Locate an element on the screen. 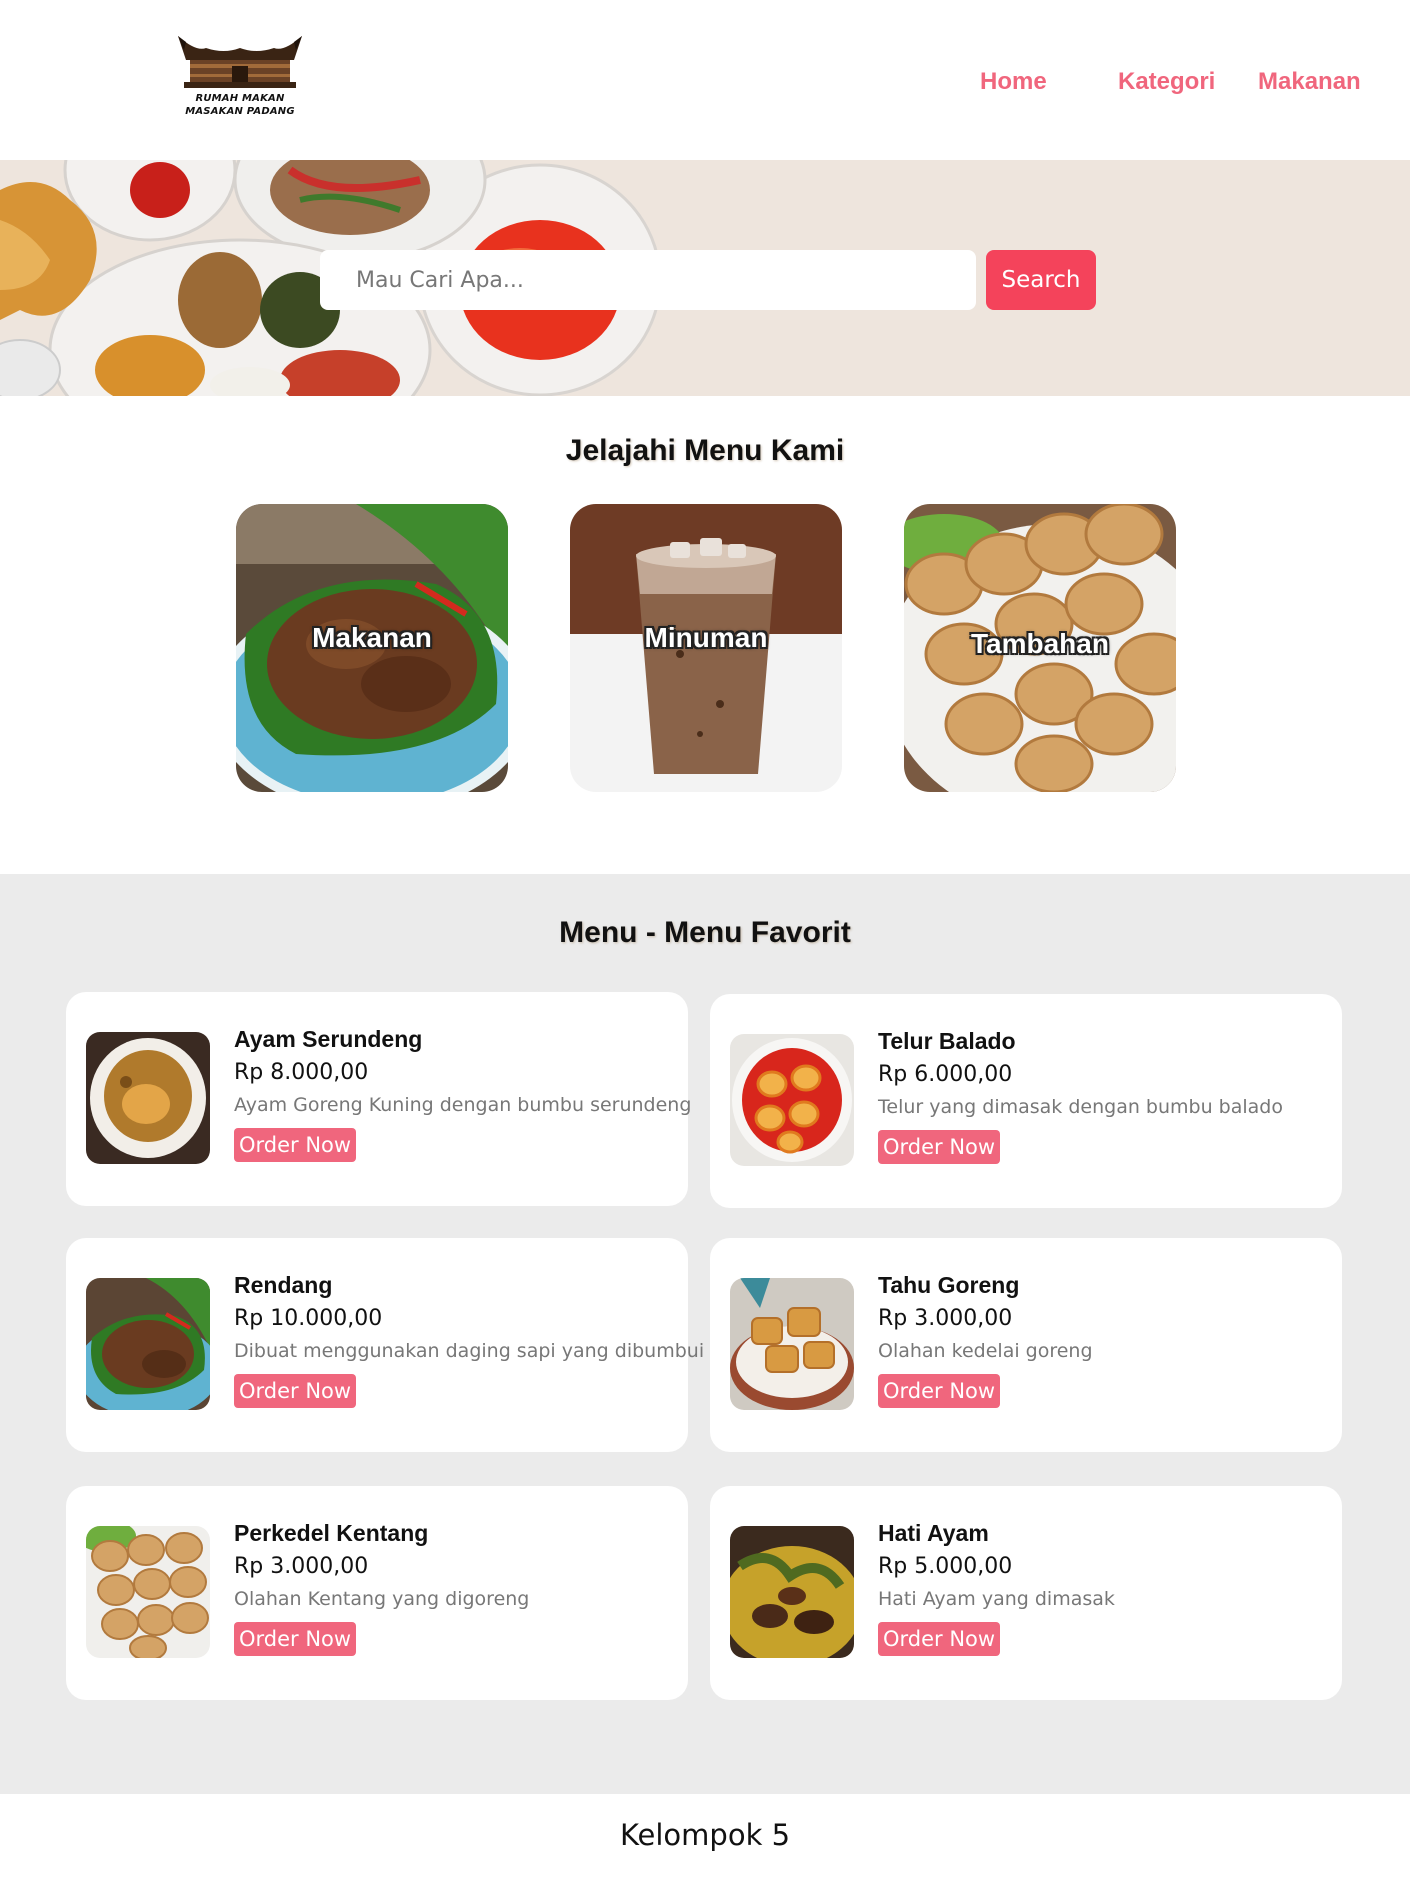 The image size is (1410, 1880). menu-name: Rendang is located at coordinates (283, 1285).